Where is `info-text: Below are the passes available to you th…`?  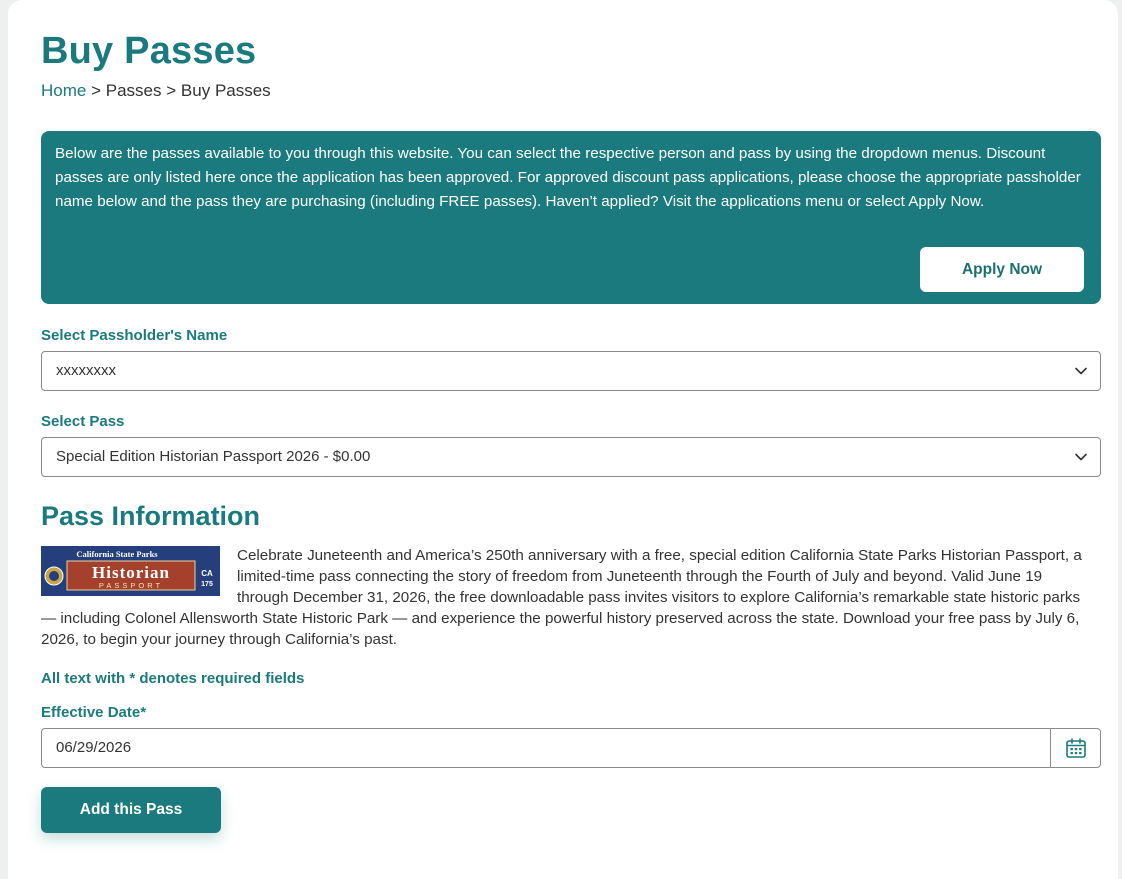 info-text: Below are the passes available to you th… is located at coordinates (568, 177).